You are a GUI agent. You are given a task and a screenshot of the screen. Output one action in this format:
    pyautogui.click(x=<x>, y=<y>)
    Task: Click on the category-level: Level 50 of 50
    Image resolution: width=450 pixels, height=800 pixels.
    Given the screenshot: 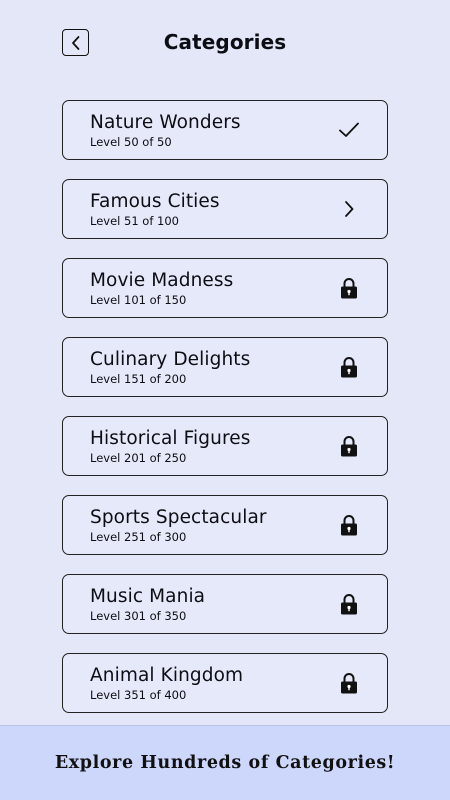 What is the action you would take?
    pyautogui.click(x=131, y=142)
    